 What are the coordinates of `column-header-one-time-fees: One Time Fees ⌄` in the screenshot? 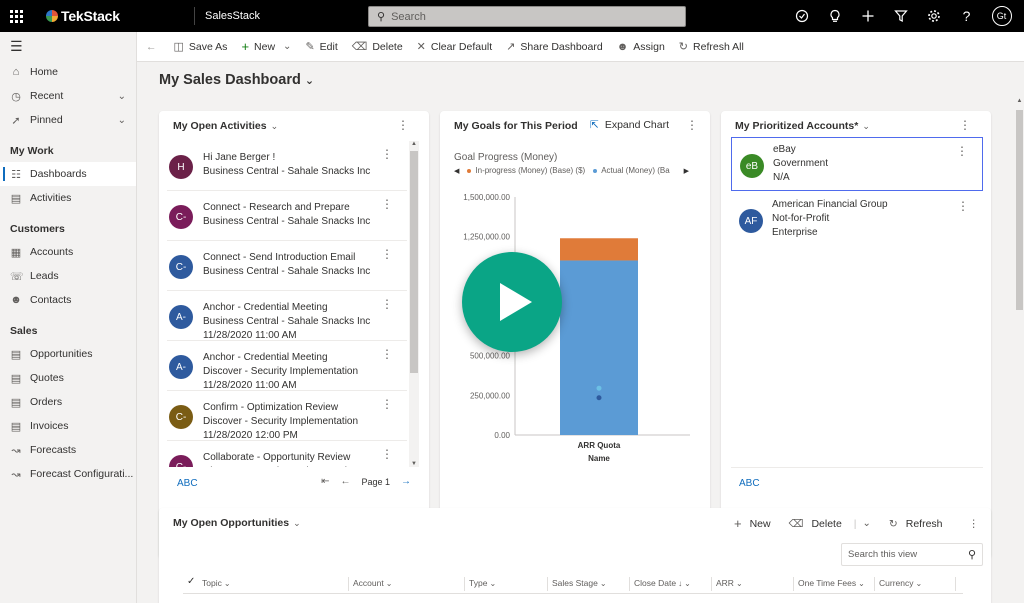 It's located at (831, 583).